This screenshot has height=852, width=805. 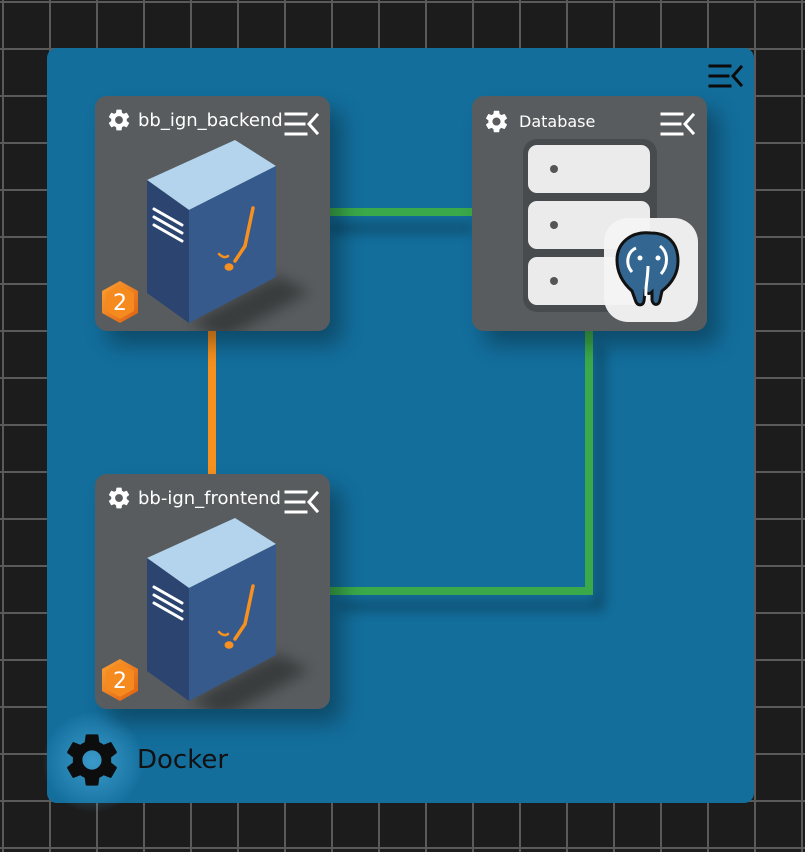 What do you see at coordinates (589, 213) in the screenshot?
I see `node-database: Database` at bounding box center [589, 213].